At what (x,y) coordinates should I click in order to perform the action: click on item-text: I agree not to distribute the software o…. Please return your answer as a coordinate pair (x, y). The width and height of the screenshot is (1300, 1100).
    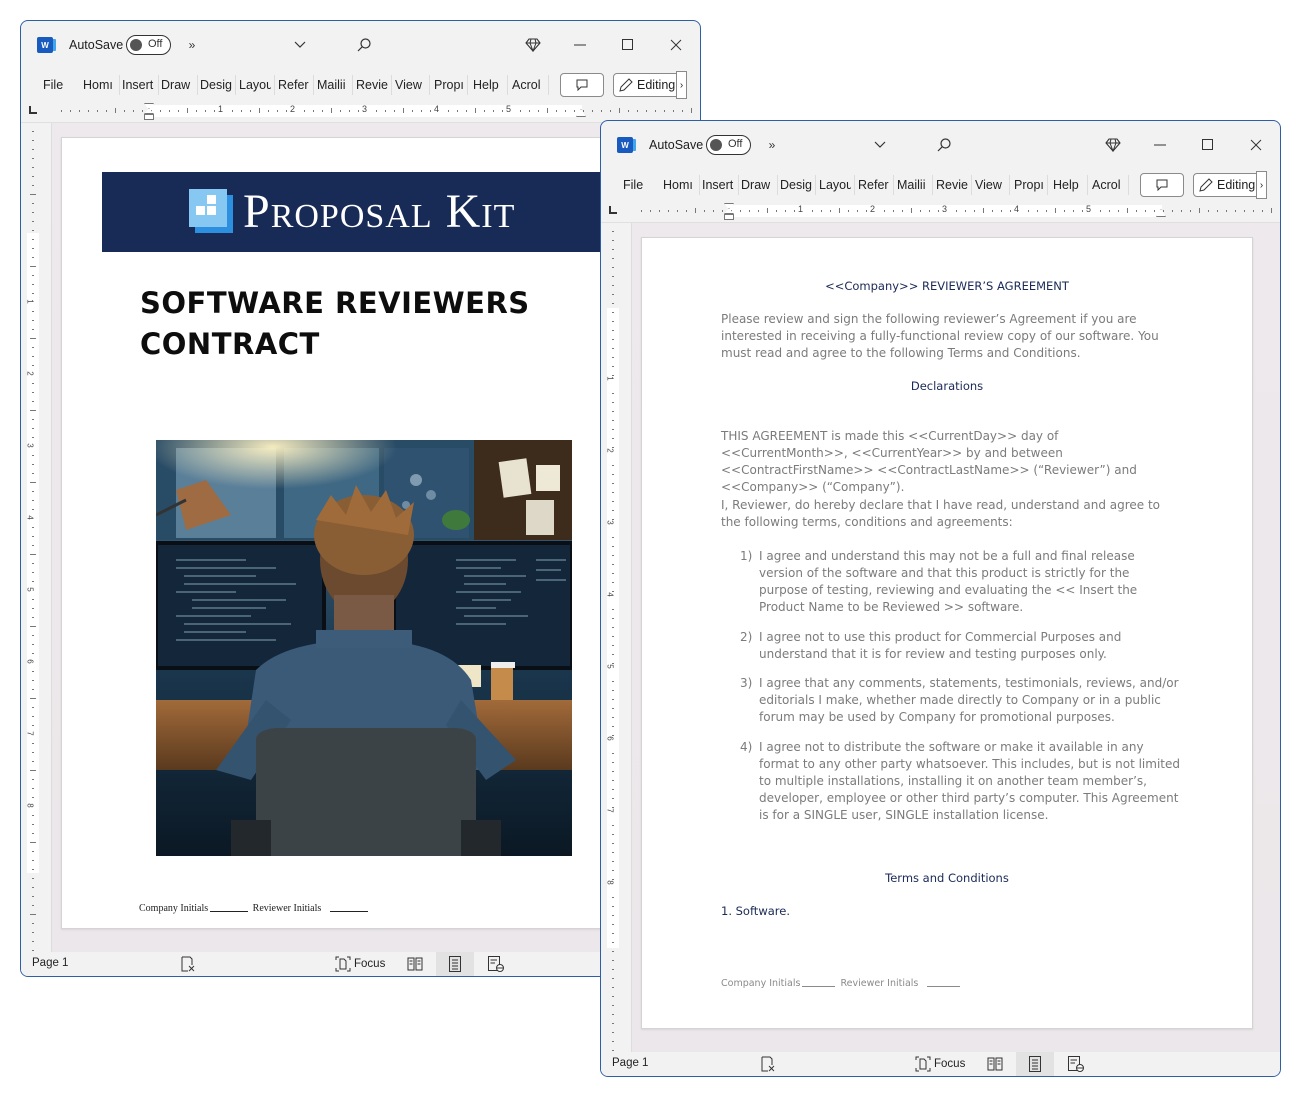
    Looking at the image, I should click on (969, 781).